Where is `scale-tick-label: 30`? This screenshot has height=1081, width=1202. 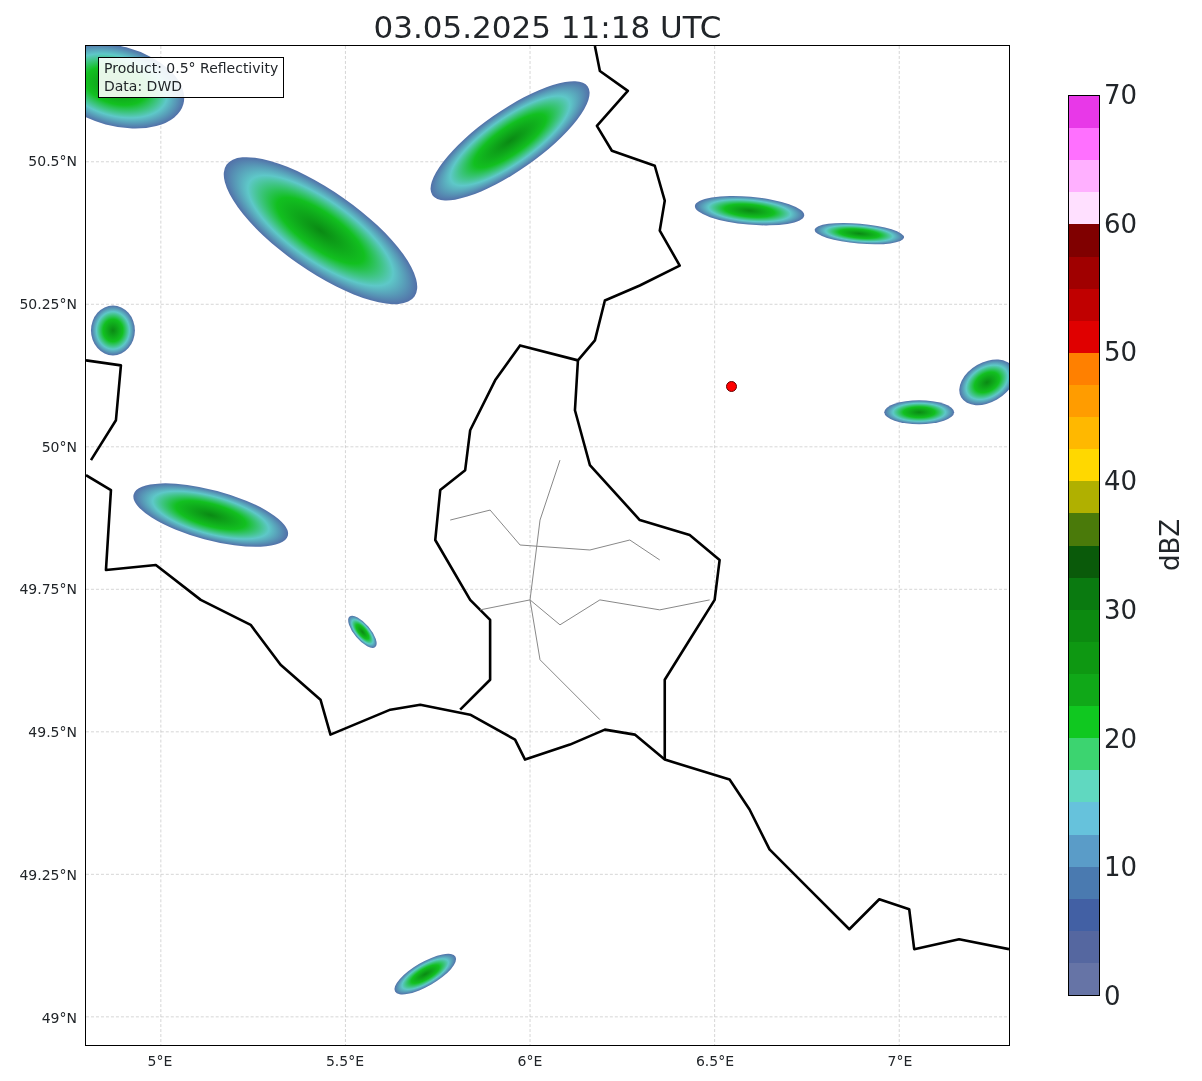 scale-tick-label: 30 is located at coordinates (1121, 609).